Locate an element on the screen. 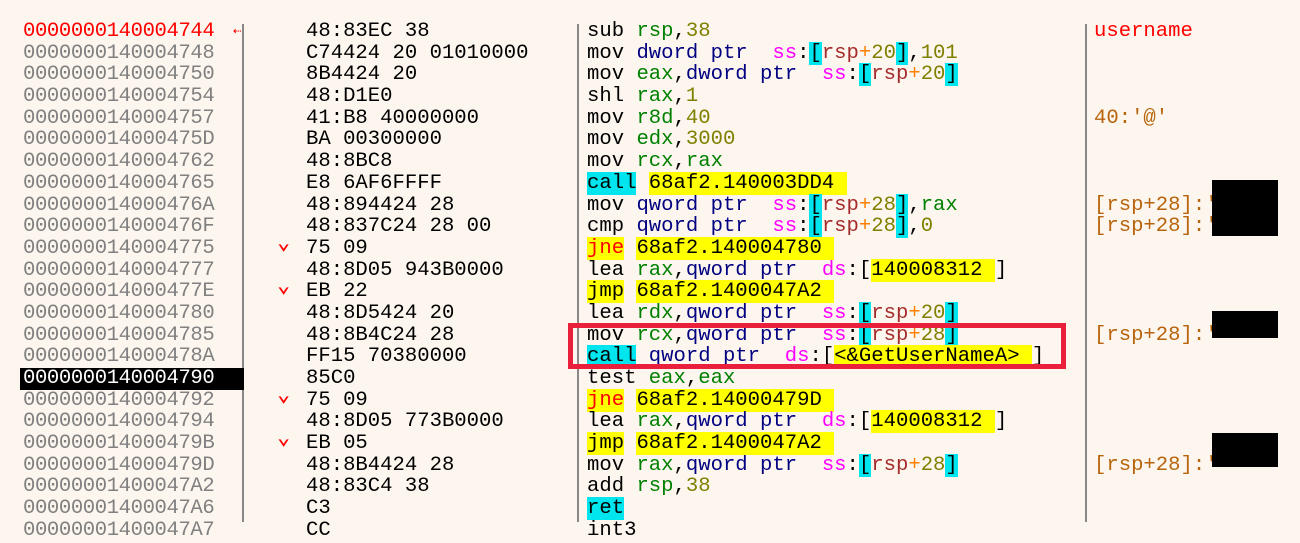 This screenshot has height=543, width=1300. bytes-cell: 48:83EC 38 is located at coordinates (368, 32).